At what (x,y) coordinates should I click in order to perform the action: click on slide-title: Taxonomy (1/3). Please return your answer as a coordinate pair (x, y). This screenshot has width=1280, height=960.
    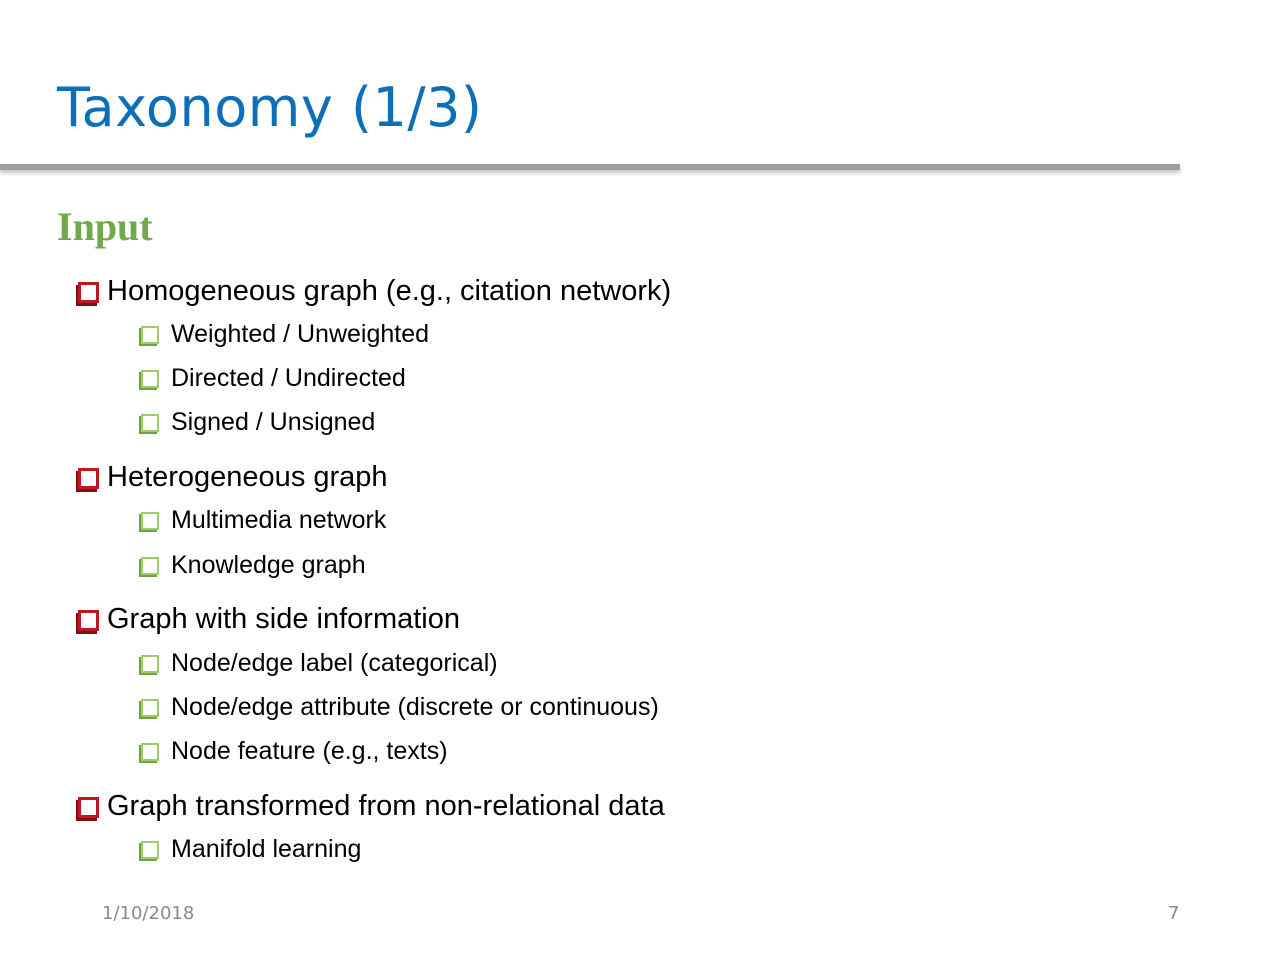
    Looking at the image, I should click on (270, 107).